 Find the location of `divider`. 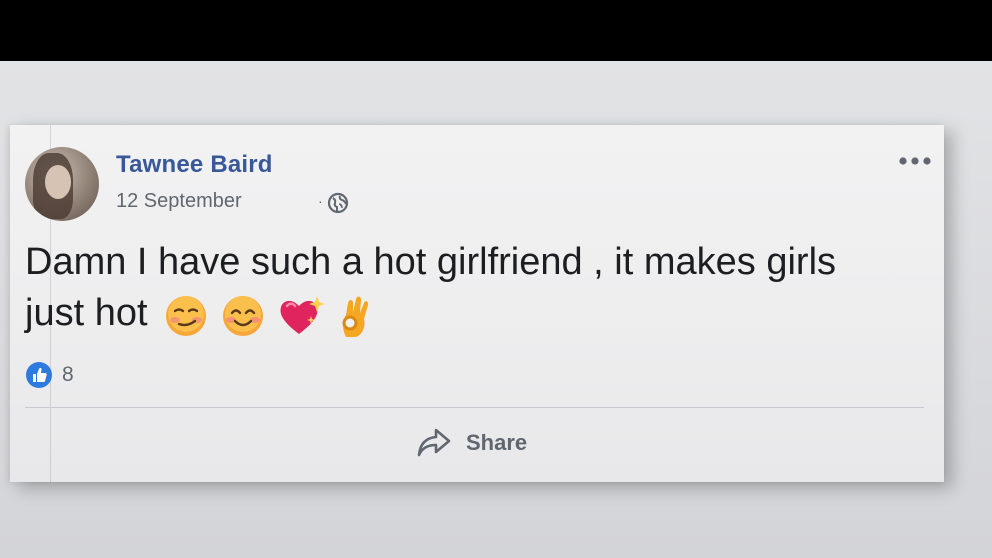

divider is located at coordinates (474, 407).